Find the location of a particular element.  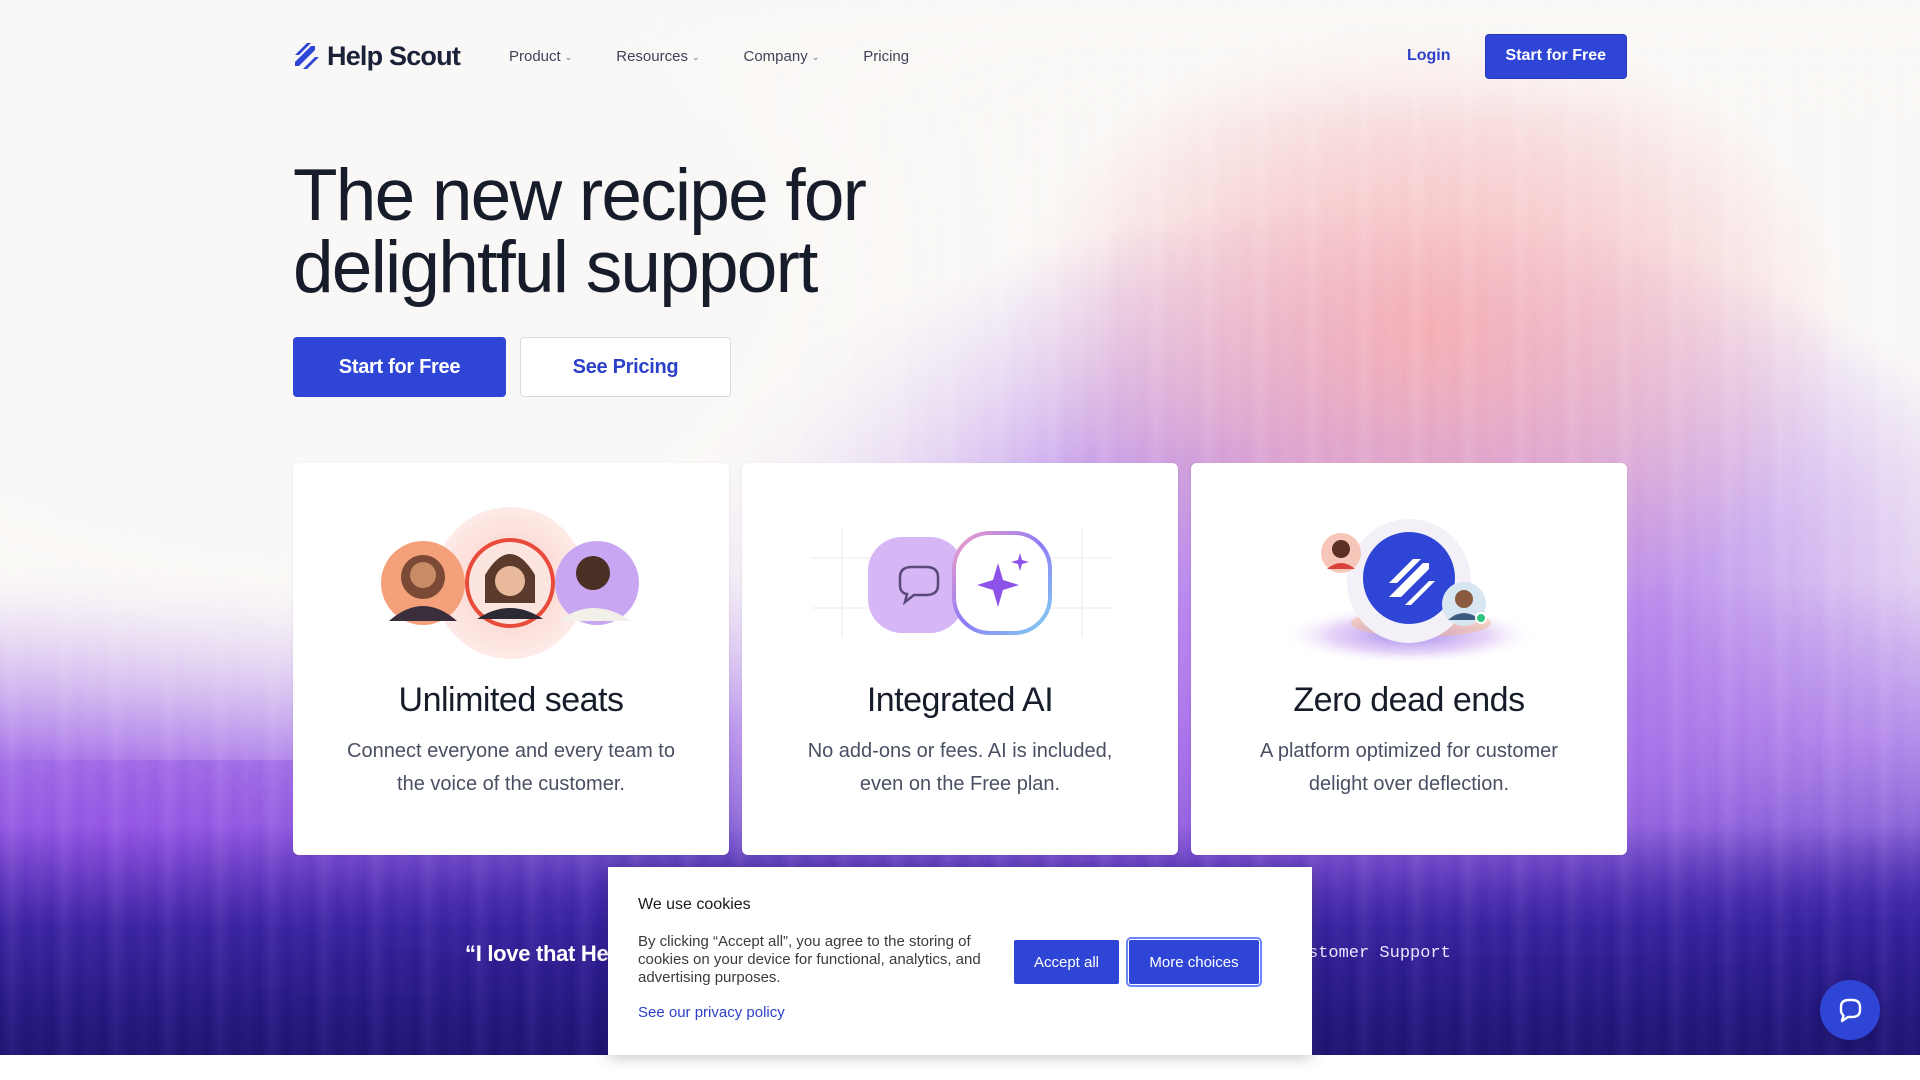

accept-all-button: Accept all is located at coordinates (1066, 962).